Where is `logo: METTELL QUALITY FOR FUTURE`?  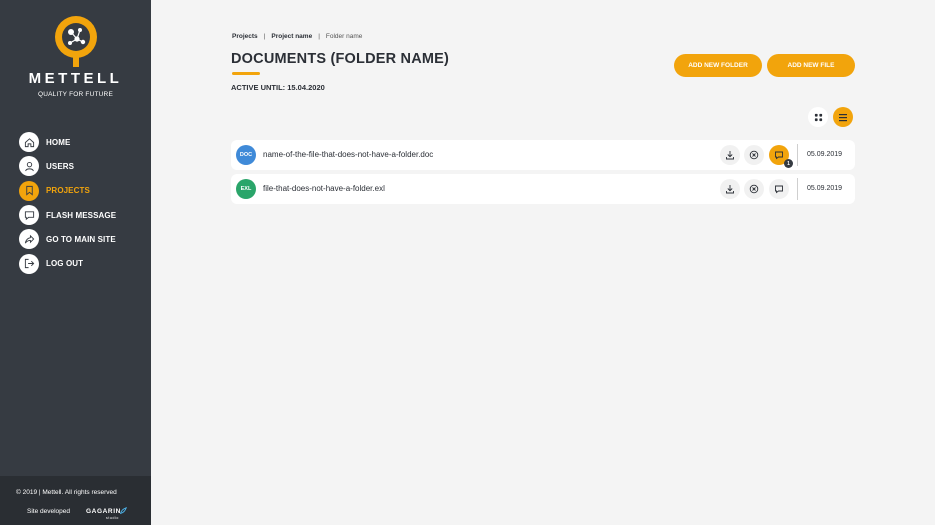
logo: METTELL QUALITY FOR FUTURE is located at coordinates (75, 56).